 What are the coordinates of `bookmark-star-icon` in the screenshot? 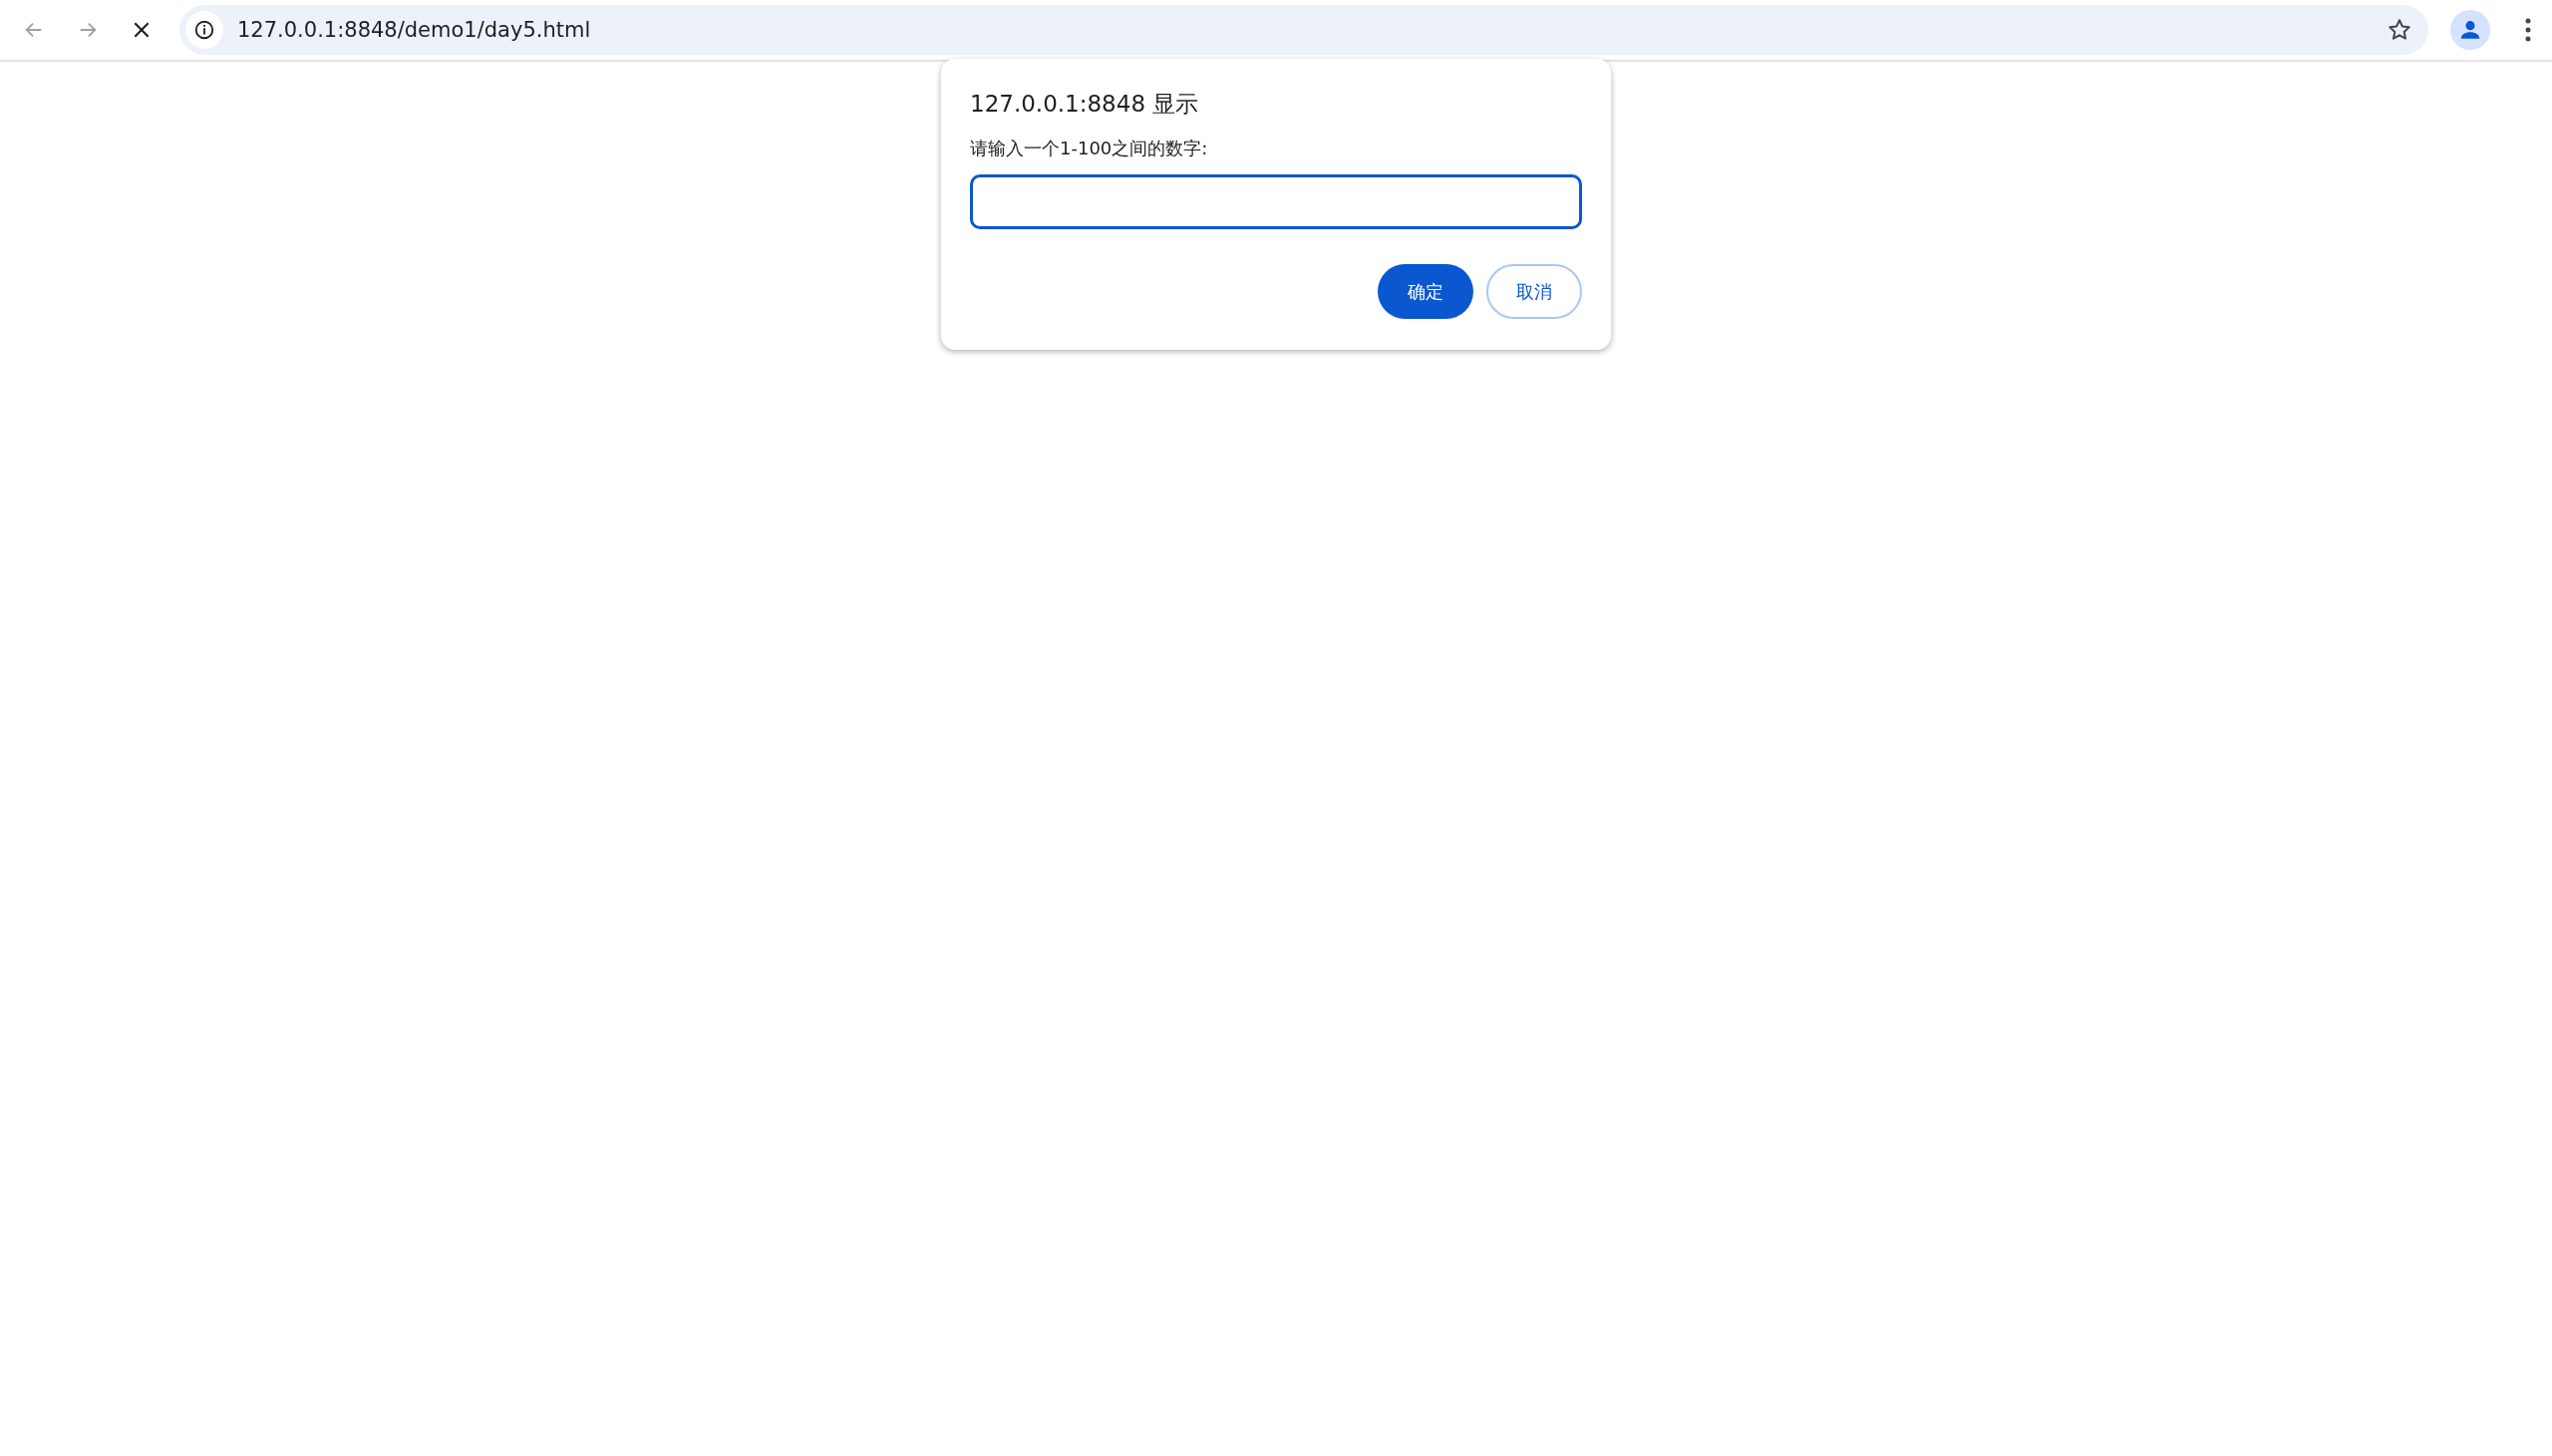 It's located at (2399, 30).